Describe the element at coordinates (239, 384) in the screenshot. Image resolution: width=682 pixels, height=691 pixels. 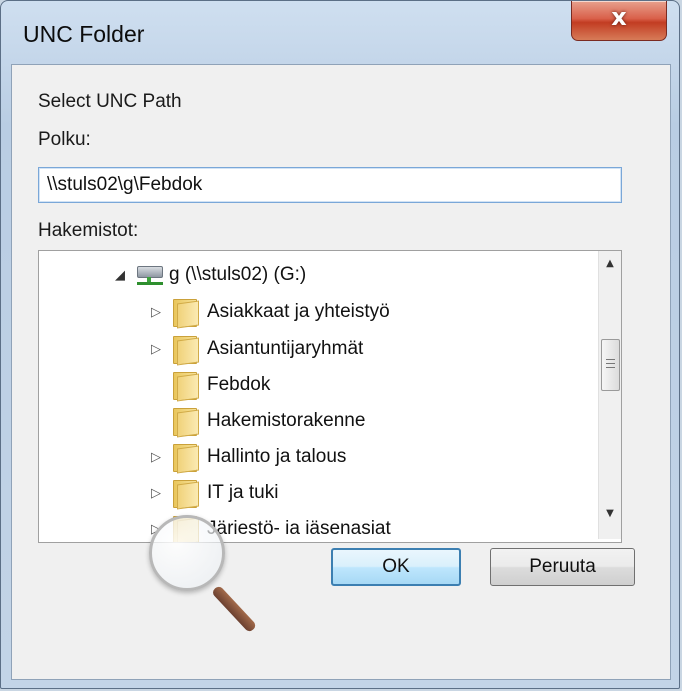
I see `tree-item-label: Febdok` at that location.